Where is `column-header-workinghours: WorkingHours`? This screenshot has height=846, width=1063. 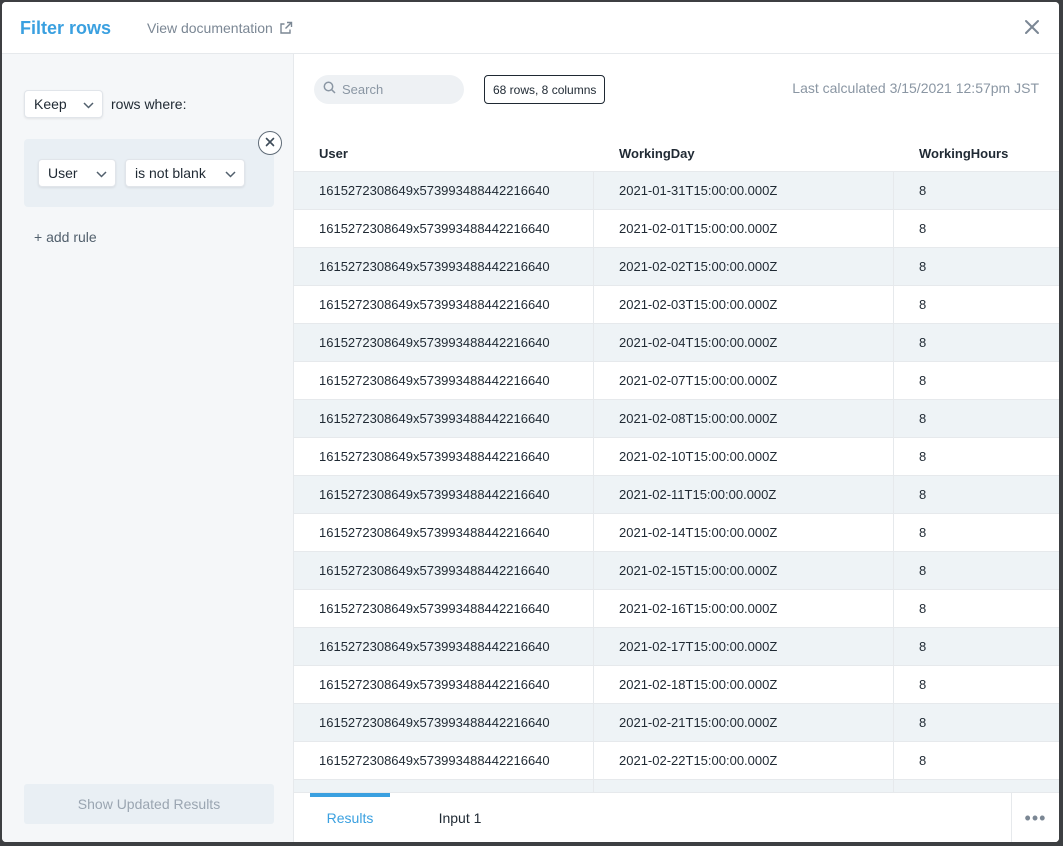
column-header-workinghours: WorkingHours is located at coordinates (976, 153).